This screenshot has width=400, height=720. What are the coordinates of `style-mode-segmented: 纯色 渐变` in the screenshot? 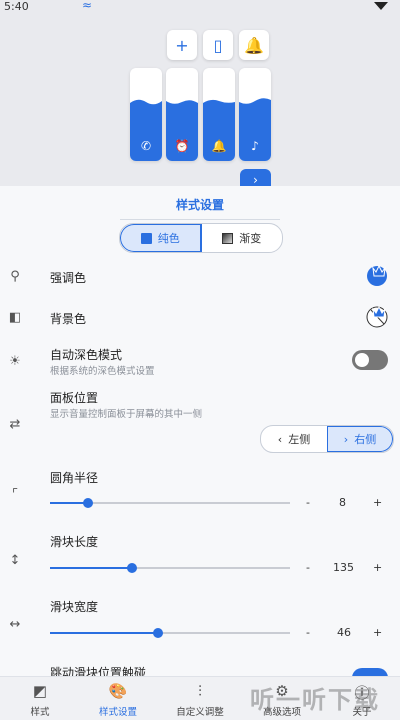 It's located at (201, 238).